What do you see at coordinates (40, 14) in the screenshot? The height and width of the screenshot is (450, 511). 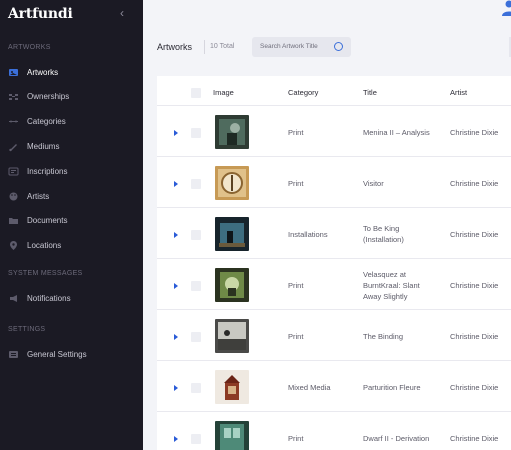 I see `app-logo: Artfundi` at bounding box center [40, 14].